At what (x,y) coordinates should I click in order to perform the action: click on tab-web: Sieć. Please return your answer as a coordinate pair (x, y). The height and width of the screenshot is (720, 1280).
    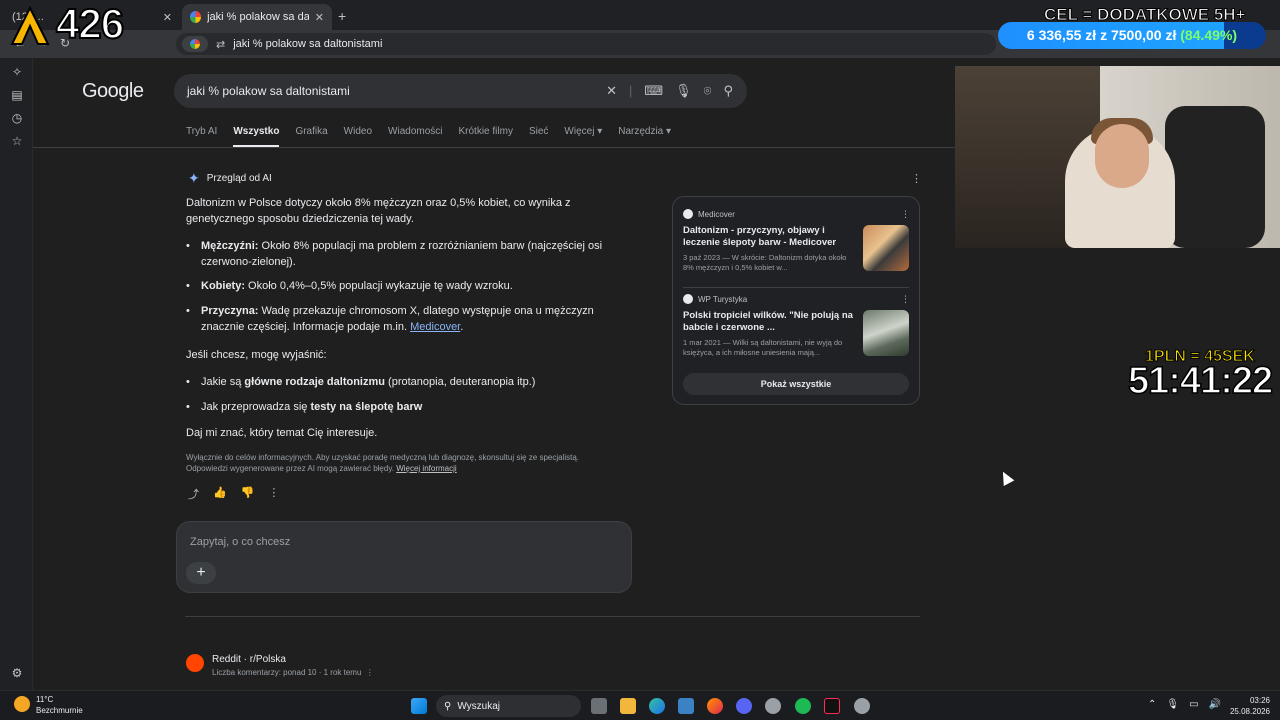
    Looking at the image, I should click on (538, 136).